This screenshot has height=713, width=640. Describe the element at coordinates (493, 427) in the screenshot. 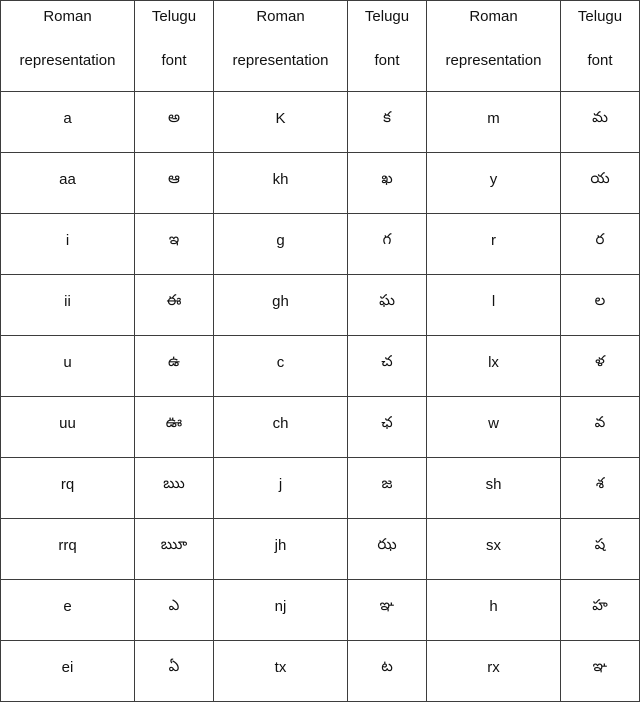

I see `cell-roman_3: w` at that location.